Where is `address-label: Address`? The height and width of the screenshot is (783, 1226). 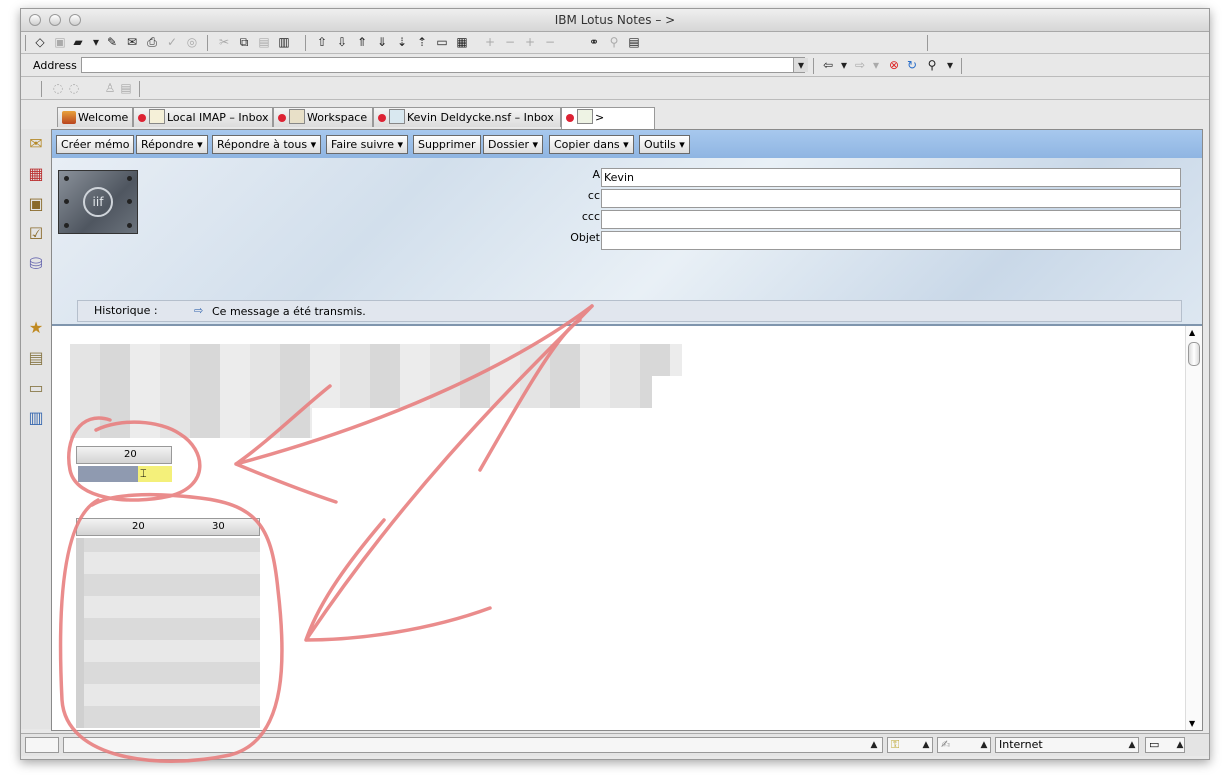
address-label: Address is located at coordinates (55, 65).